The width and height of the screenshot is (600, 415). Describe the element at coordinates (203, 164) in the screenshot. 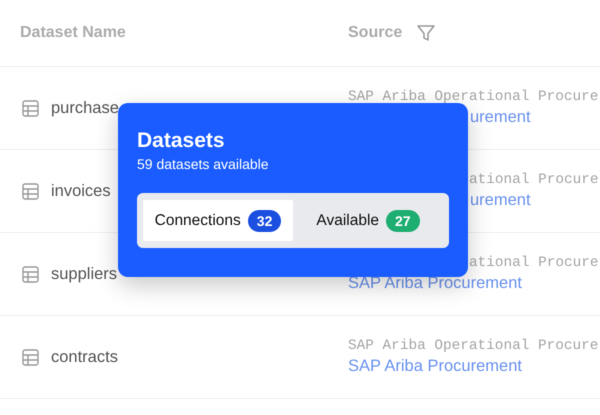

I see `popover-subtitle: 59 datasets available` at that location.